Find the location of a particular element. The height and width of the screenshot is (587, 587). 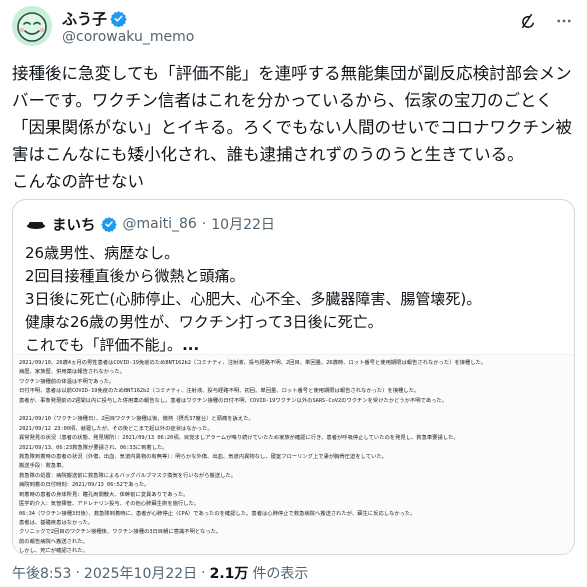

document-line: 搬送手段：救急車。 is located at coordinates (43, 466).